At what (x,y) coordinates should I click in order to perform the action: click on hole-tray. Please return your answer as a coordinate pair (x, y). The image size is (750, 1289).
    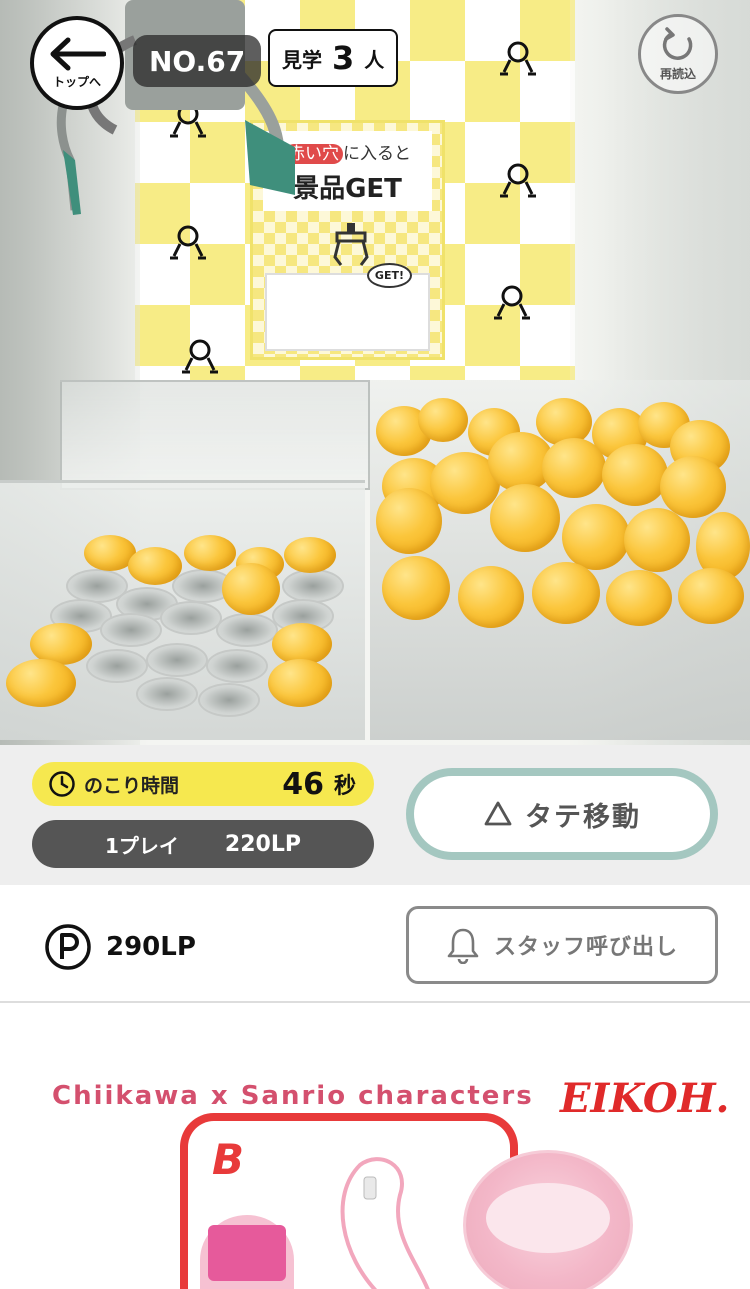
    Looking at the image, I should click on (182, 610).